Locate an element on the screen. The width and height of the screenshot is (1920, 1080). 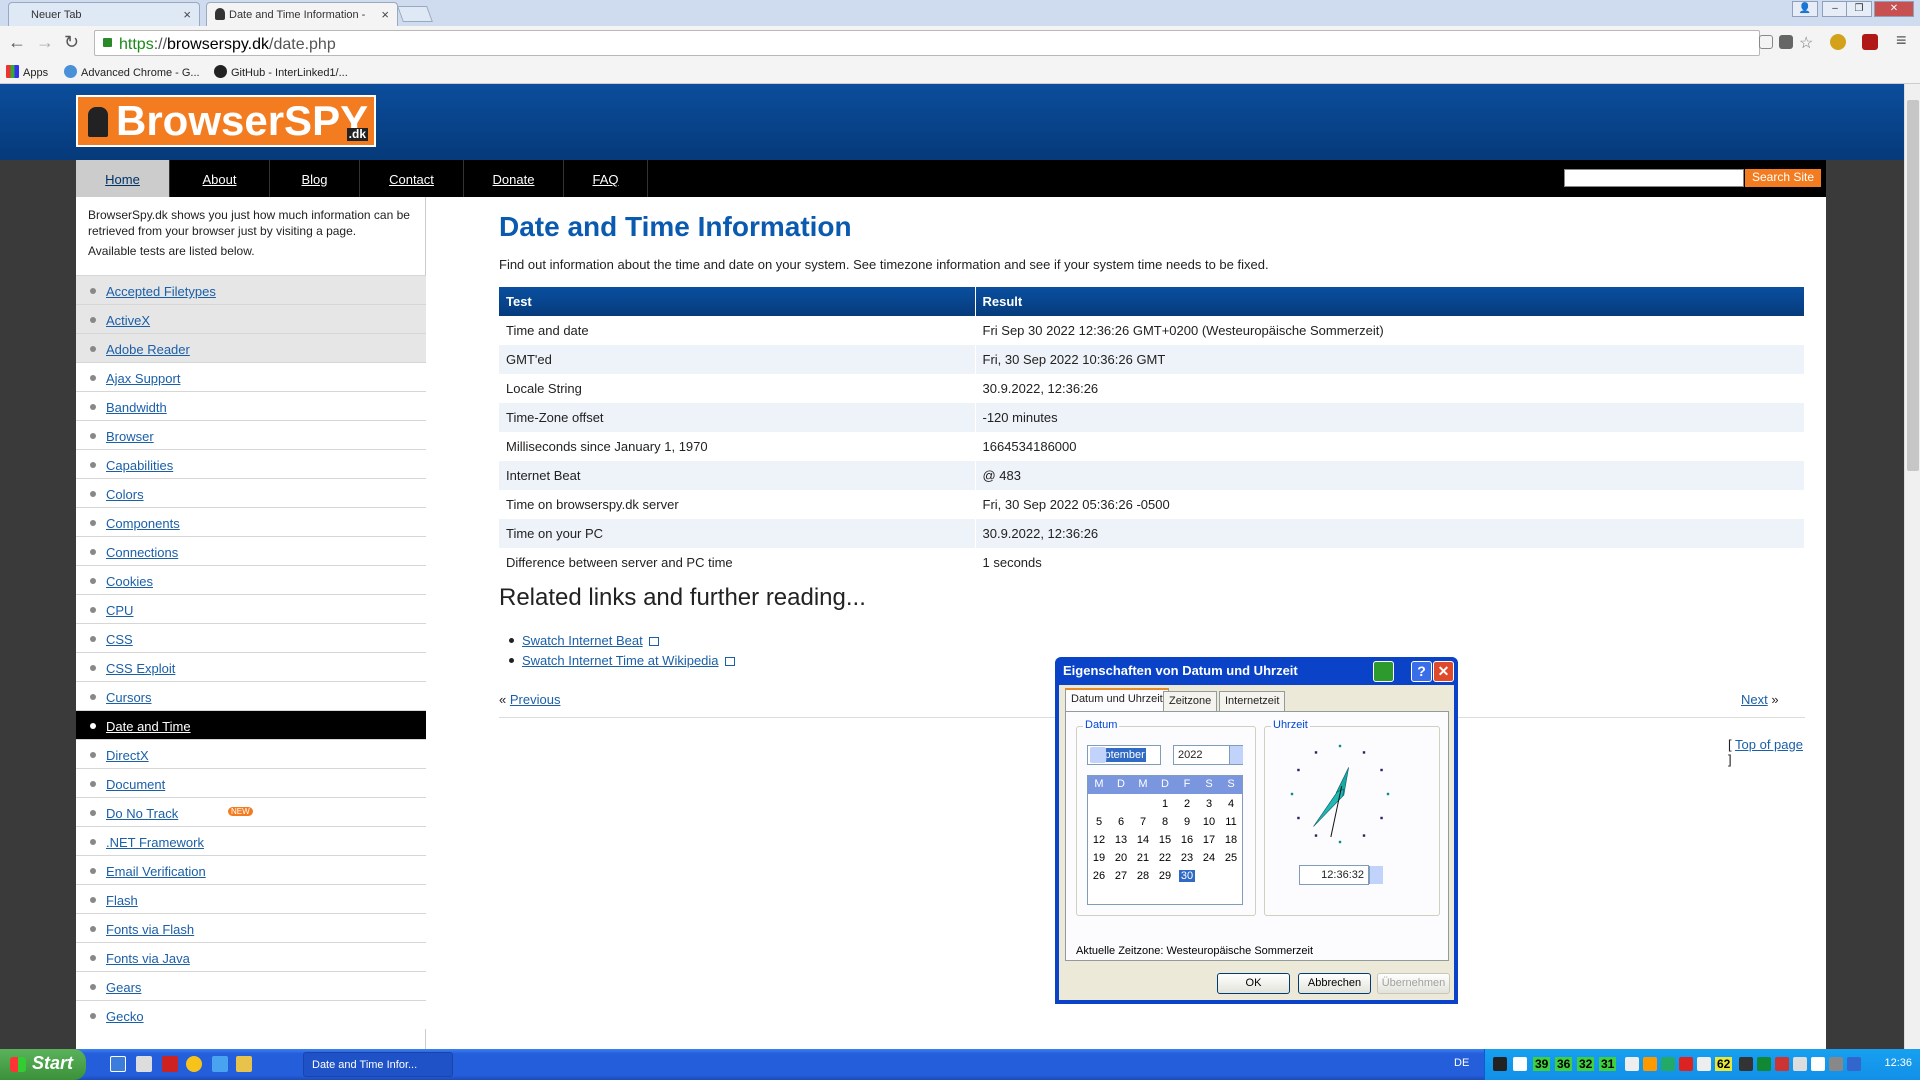
sidebar-item-label: Fonts via Flash is located at coordinates (150, 929).